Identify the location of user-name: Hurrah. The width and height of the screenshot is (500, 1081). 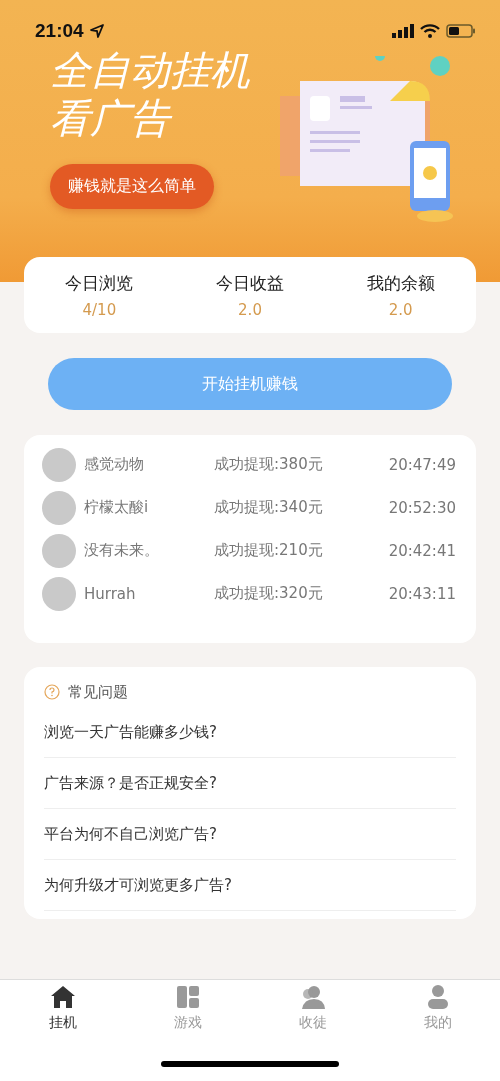
(110, 593).